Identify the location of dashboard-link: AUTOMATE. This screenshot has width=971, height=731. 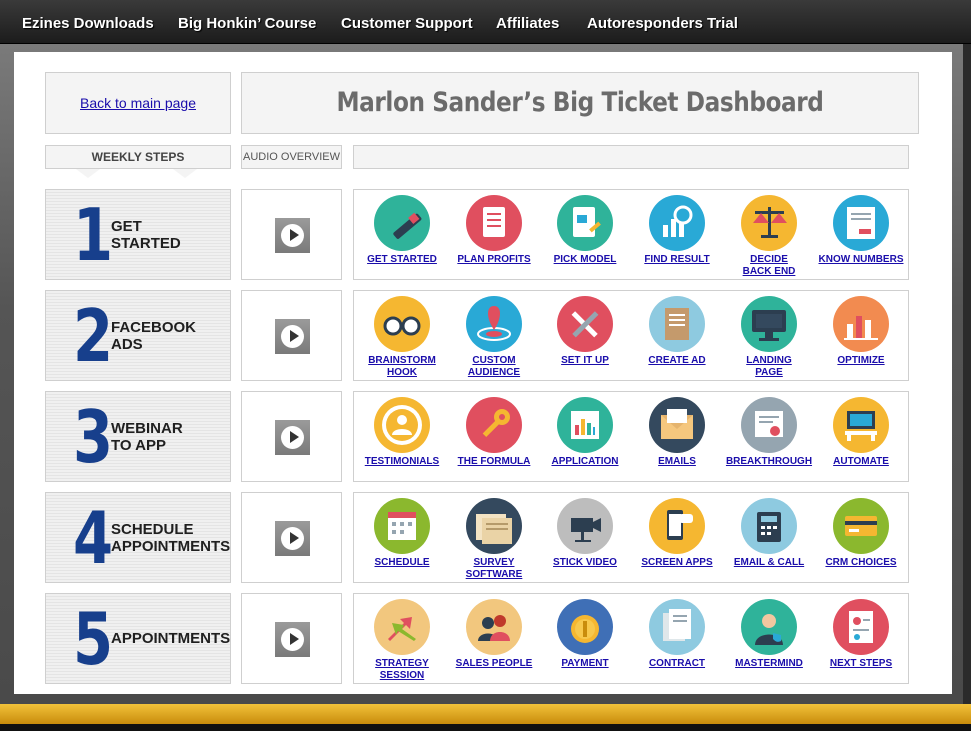
(861, 462).